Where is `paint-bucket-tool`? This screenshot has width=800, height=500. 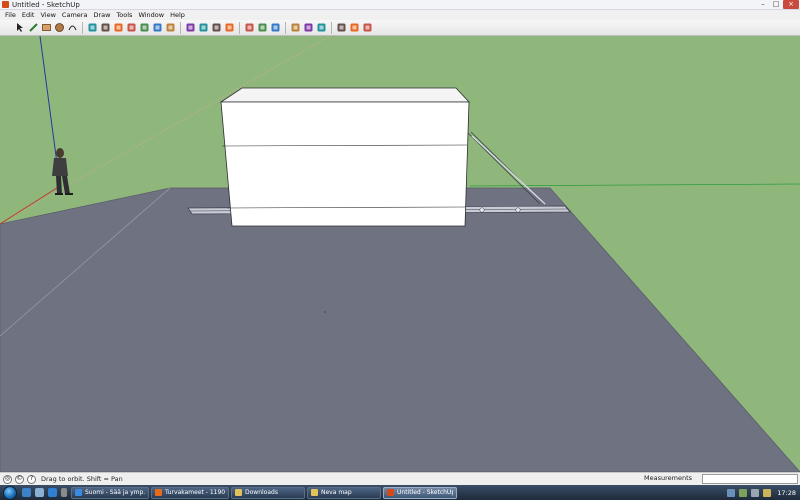
paint-bucket-tool is located at coordinates (106, 28).